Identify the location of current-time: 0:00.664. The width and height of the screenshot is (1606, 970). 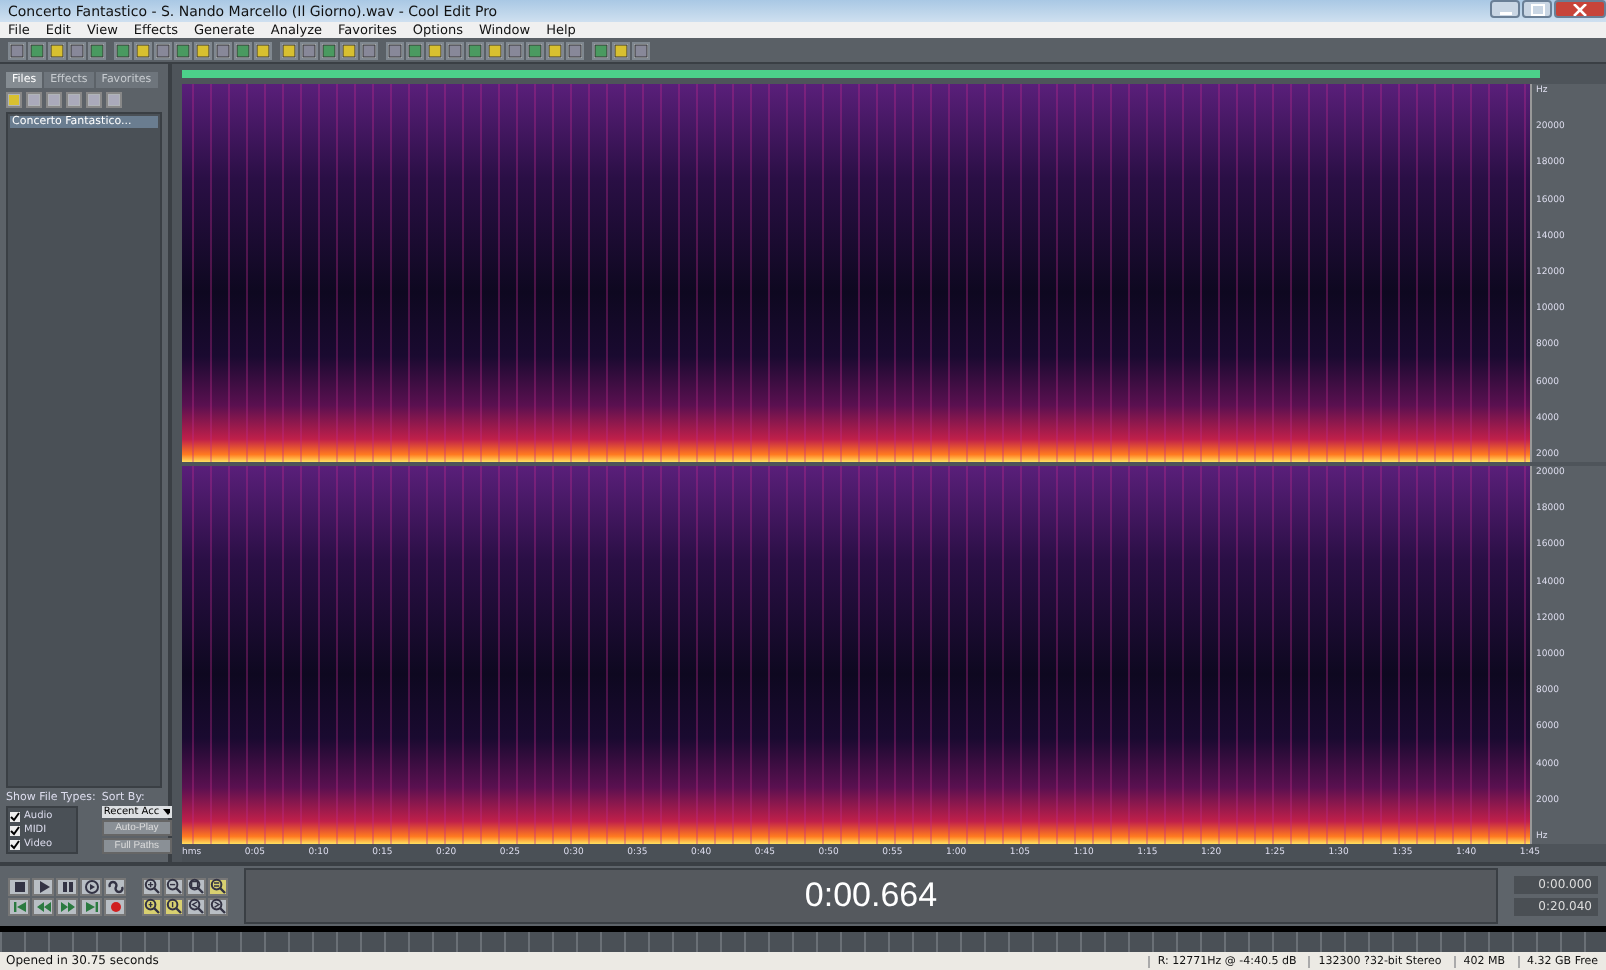
(871, 896).